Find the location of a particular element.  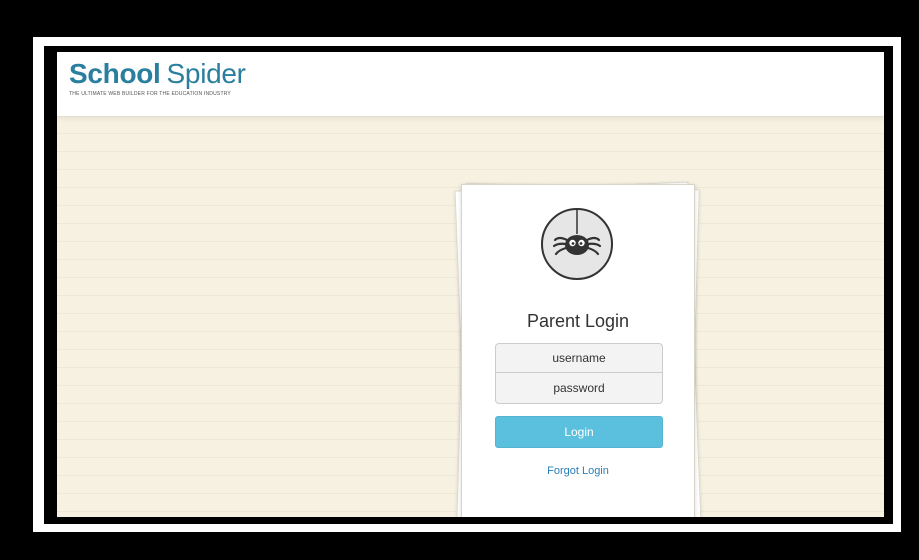

spider-icon is located at coordinates (577, 244).